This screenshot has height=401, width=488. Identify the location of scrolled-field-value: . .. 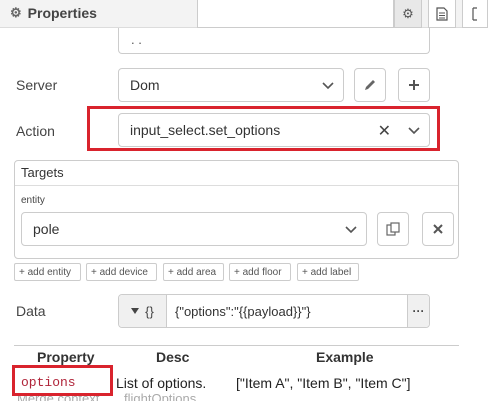
(136, 39).